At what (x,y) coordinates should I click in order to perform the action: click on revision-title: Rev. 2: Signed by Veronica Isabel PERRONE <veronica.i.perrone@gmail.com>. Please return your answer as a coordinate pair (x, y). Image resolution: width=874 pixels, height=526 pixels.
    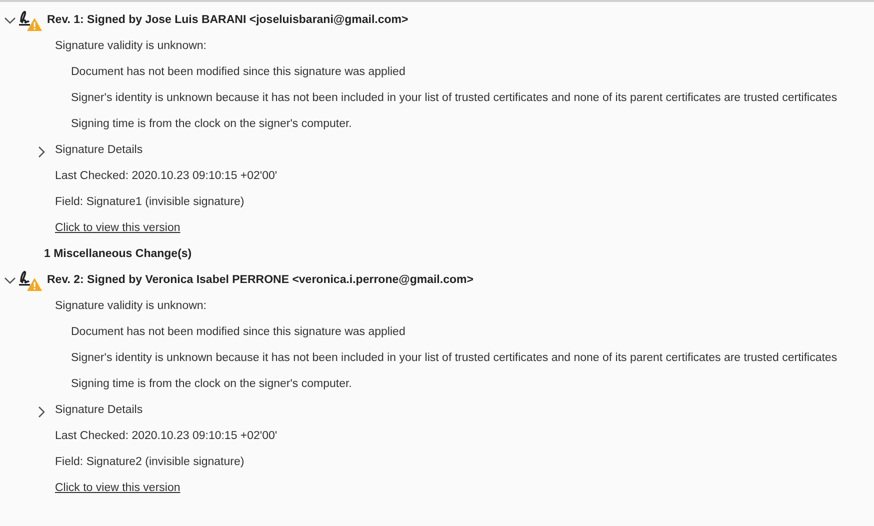
    Looking at the image, I should click on (260, 280).